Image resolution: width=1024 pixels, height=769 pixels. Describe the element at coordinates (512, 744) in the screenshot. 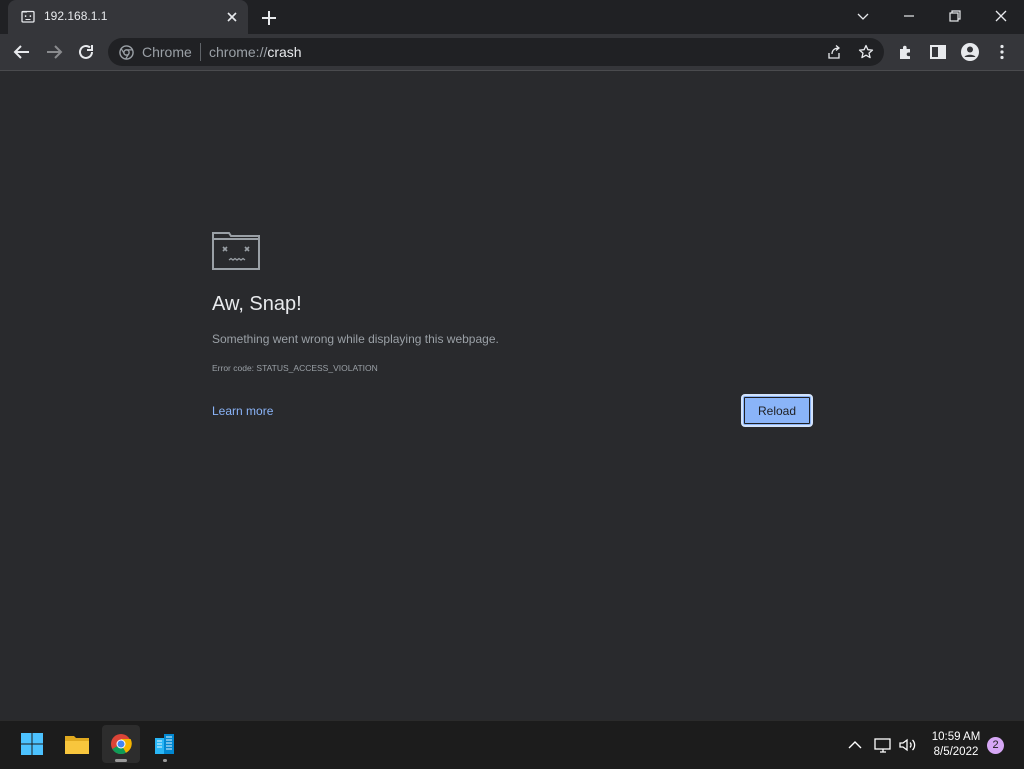

I see `taskbar: 10:59 AM 8/5/2022 2` at that location.